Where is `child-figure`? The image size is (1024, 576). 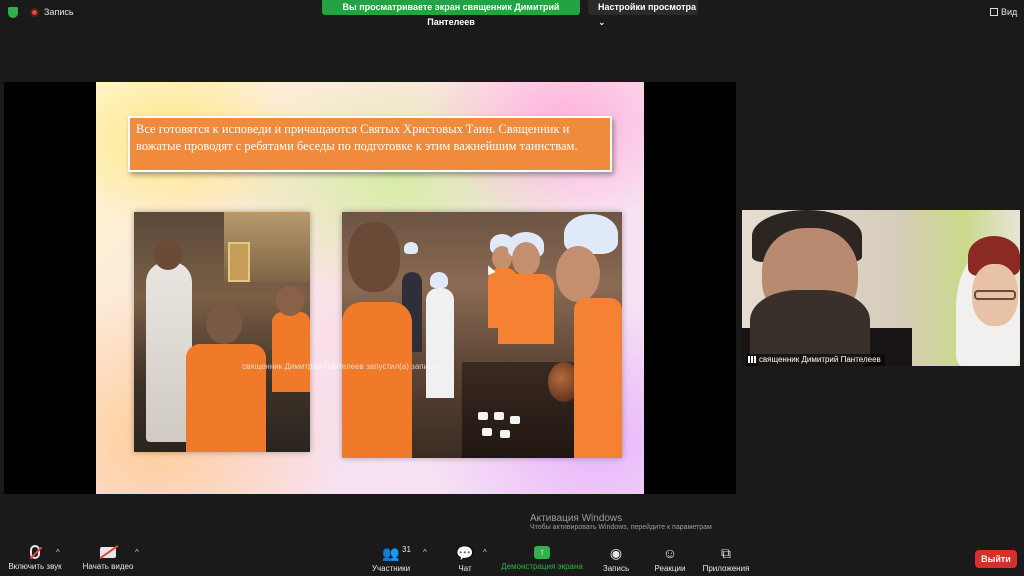
child-figure is located at coordinates (440, 343).